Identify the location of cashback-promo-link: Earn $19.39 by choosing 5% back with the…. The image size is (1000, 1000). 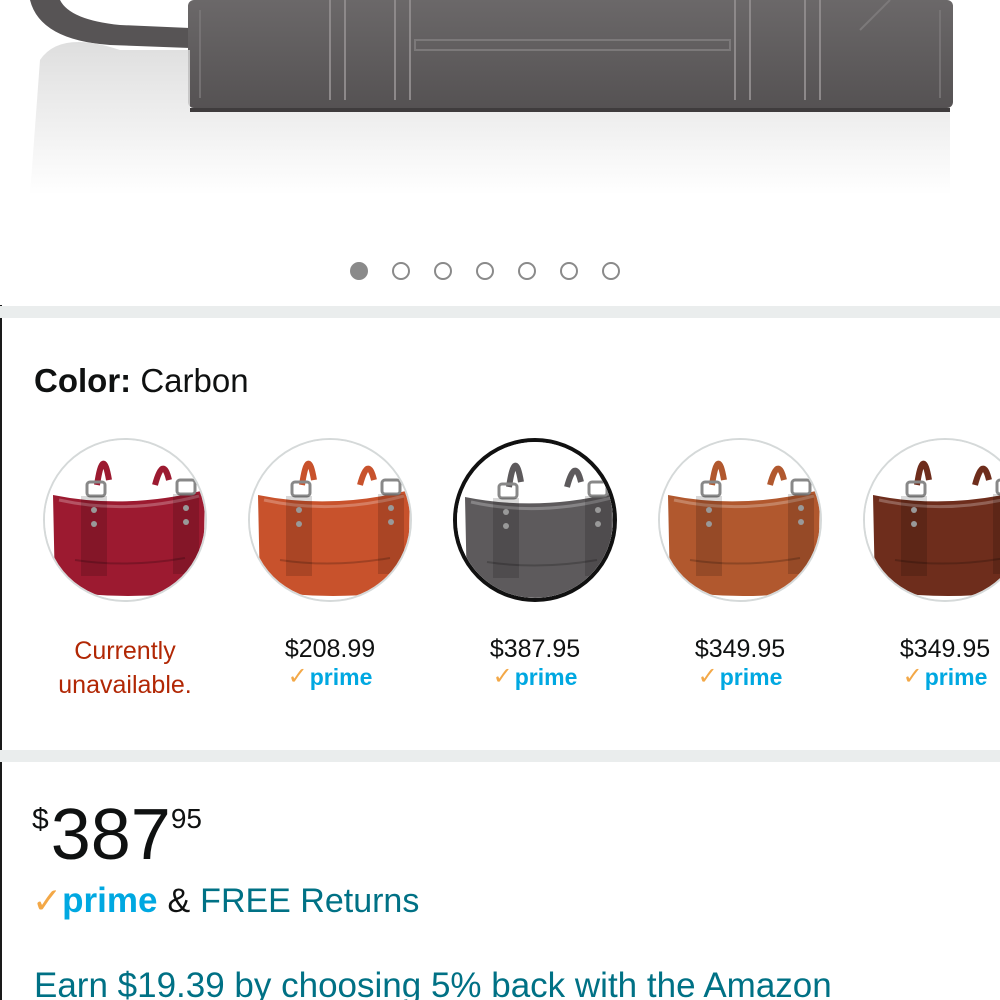
(433, 983).